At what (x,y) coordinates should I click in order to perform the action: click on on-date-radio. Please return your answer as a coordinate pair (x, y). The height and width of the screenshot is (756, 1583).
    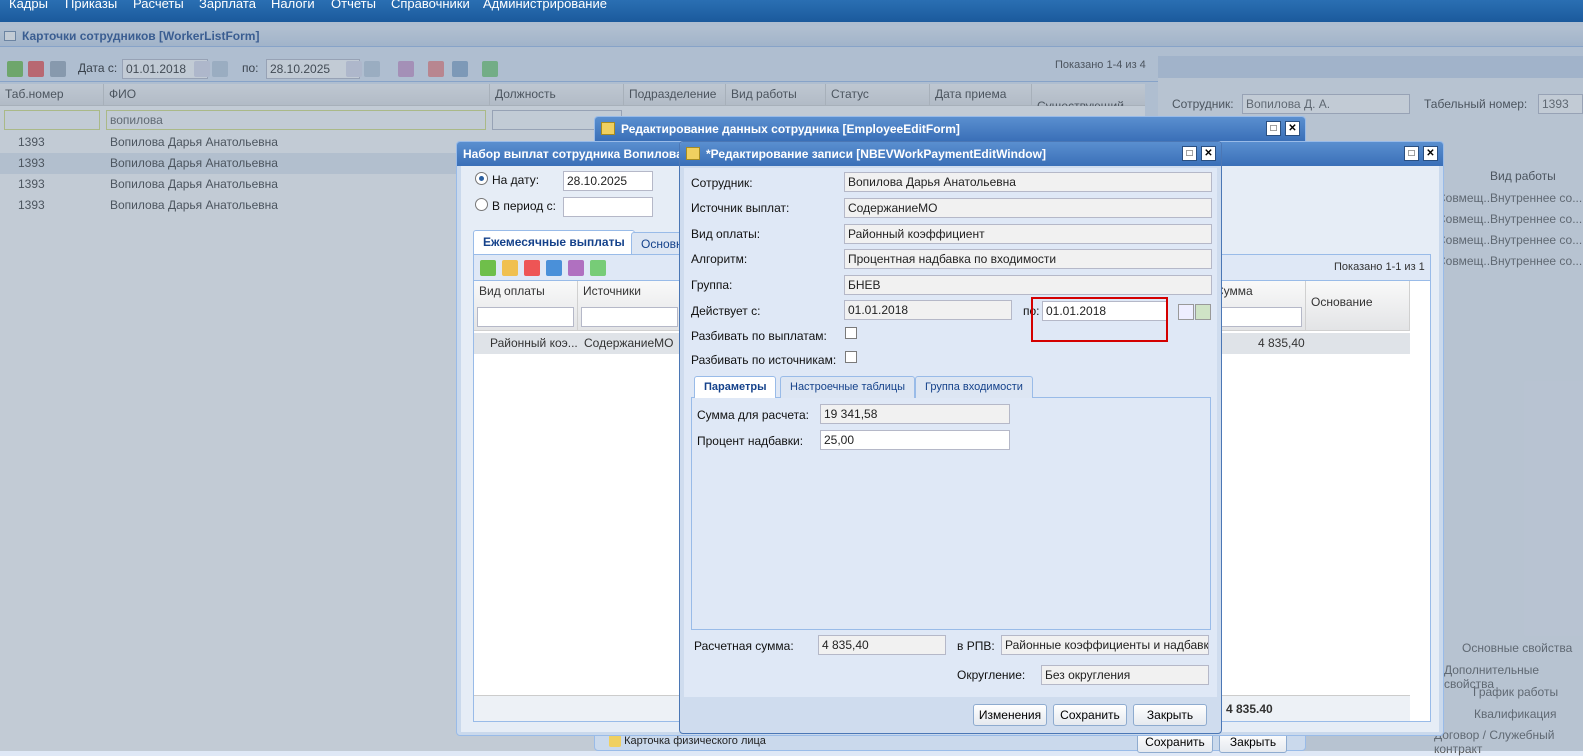
    Looking at the image, I should click on (481, 178).